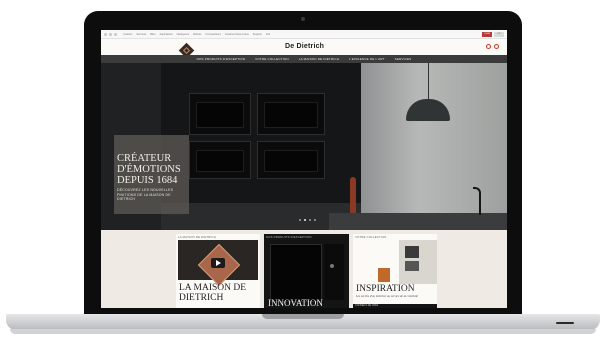 The width and height of the screenshot is (605, 342). I want to click on bookmark-item: Services, so click(141, 34).